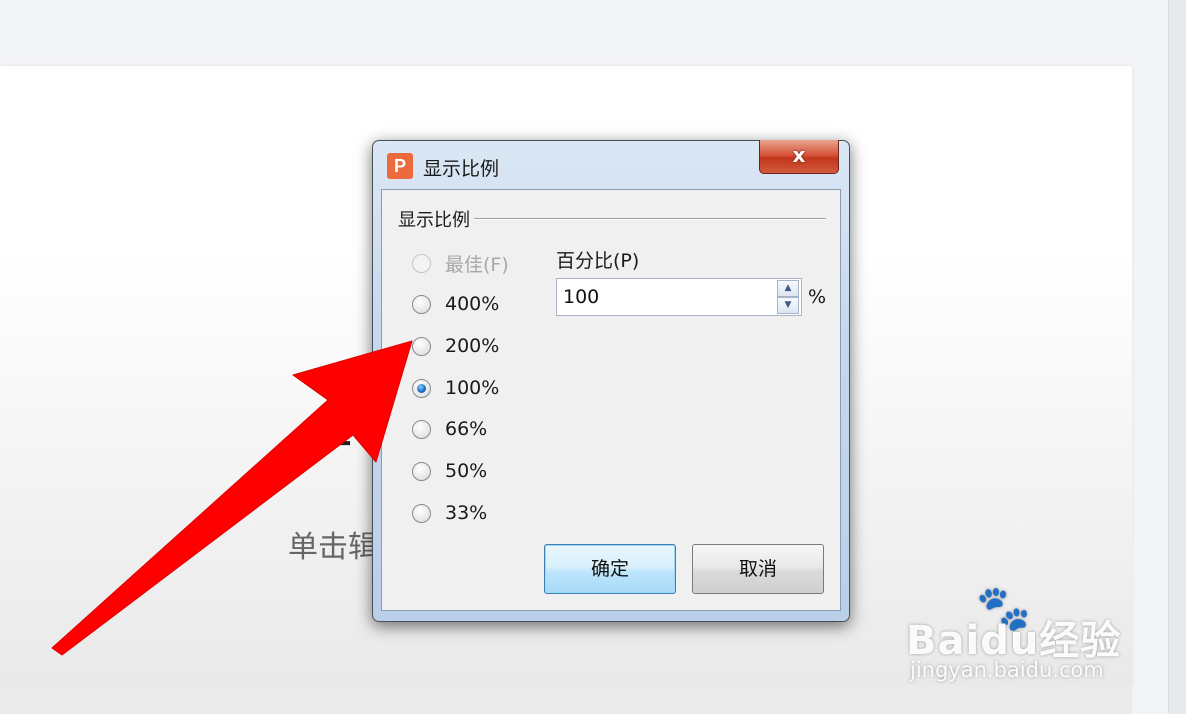 Image resolution: width=1186 pixels, height=714 pixels. What do you see at coordinates (421, 388) in the screenshot?
I see `radio-button-selected` at bounding box center [421, 388].